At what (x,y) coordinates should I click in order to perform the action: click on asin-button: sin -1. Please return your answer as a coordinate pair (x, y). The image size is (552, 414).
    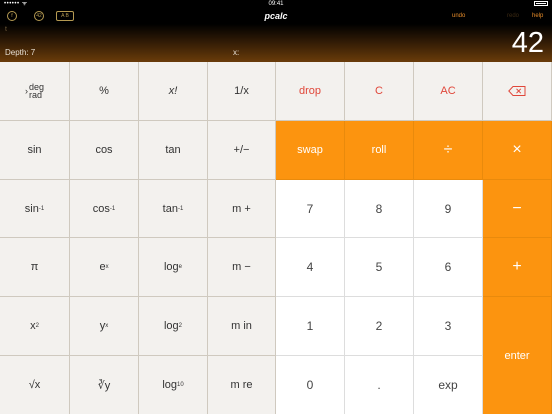
    Looking at the image, I should click on (35, 209).